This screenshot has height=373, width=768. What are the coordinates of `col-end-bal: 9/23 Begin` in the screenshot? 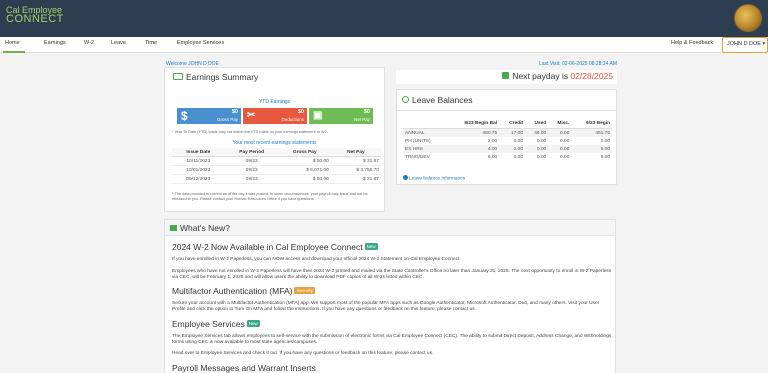 It's located at (591, 124).